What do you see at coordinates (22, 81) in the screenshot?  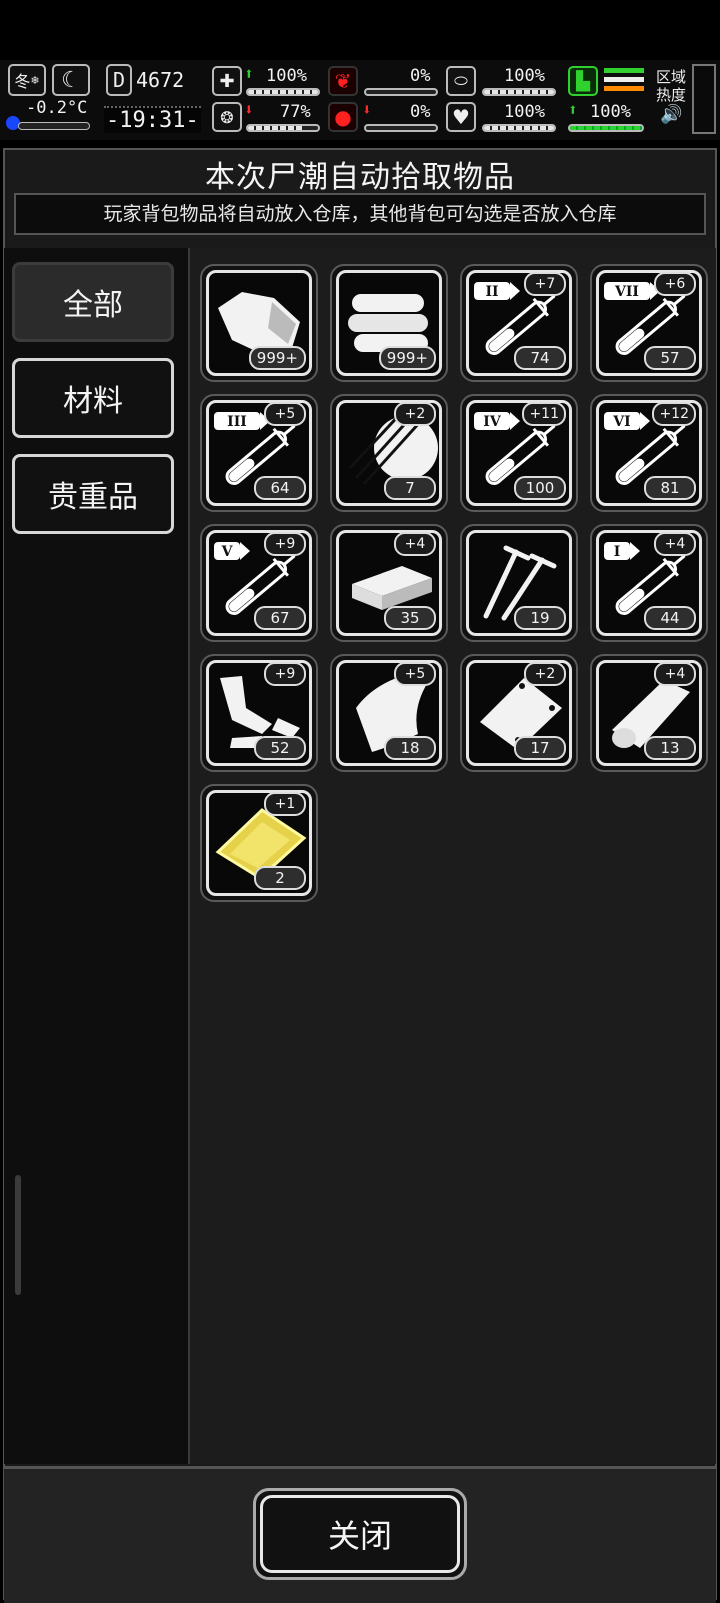 I see `season-label: 冬` at bounding box center [22, 81].